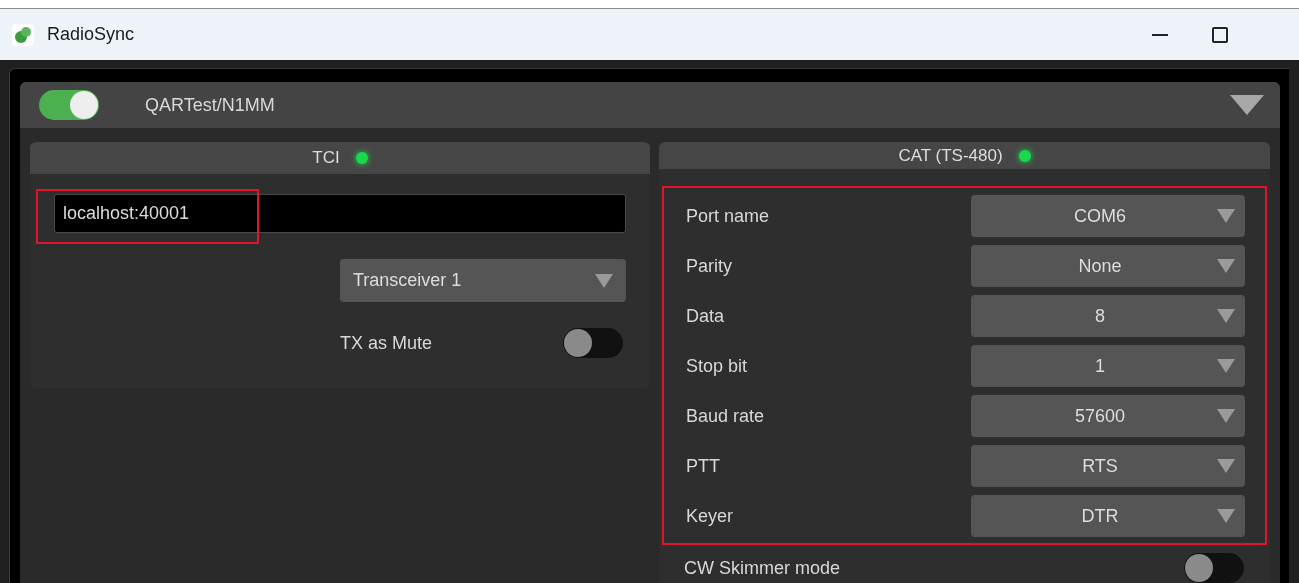  Describe the element at coordinates (69, 105) in the screenshot. I see `profile-toggle` at that location.